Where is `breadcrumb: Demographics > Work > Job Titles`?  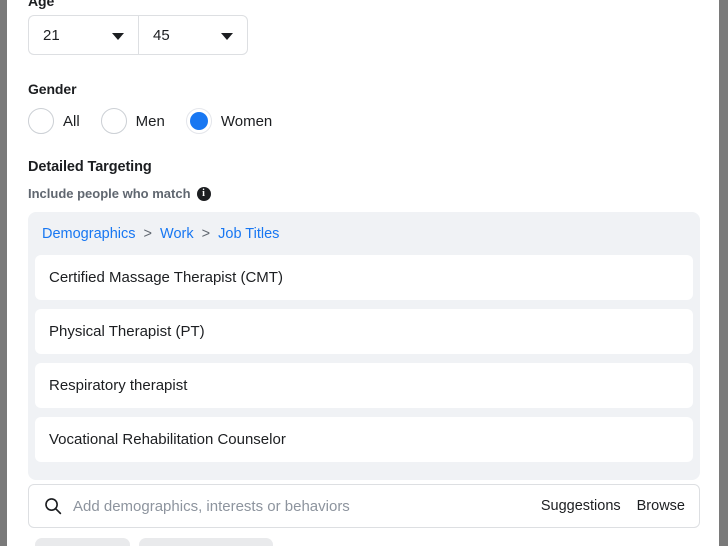
breadcrumb: Demographics > Work > Job Titles is located at coordinates (160, 234).